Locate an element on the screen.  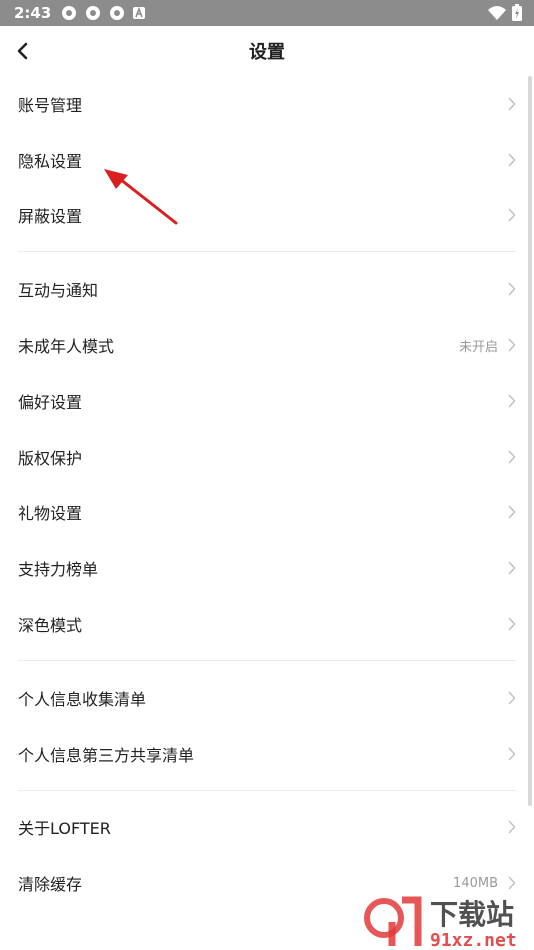
settings-row: 支持力榜单 is located at coordinates (267, 568).